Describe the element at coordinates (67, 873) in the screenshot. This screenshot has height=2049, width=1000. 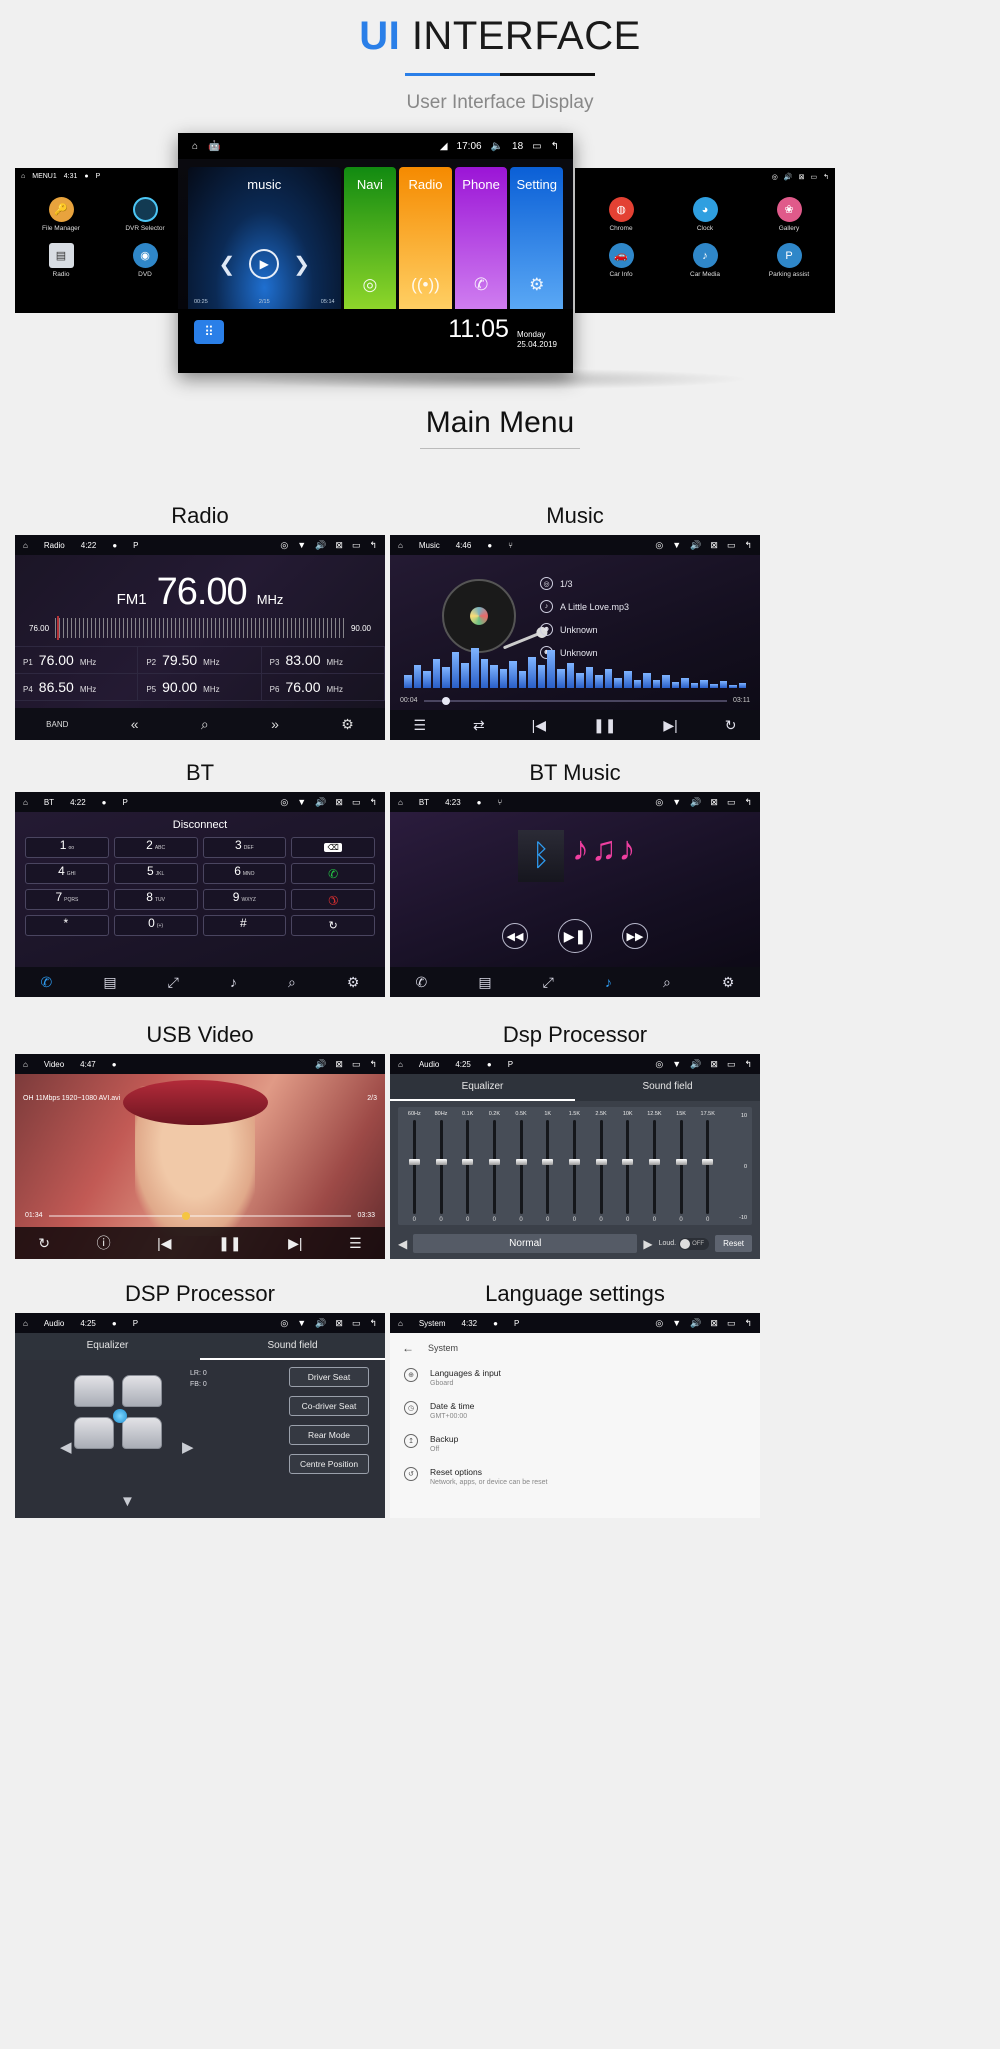
I see `keypad-key: 4 GHI` at that location.